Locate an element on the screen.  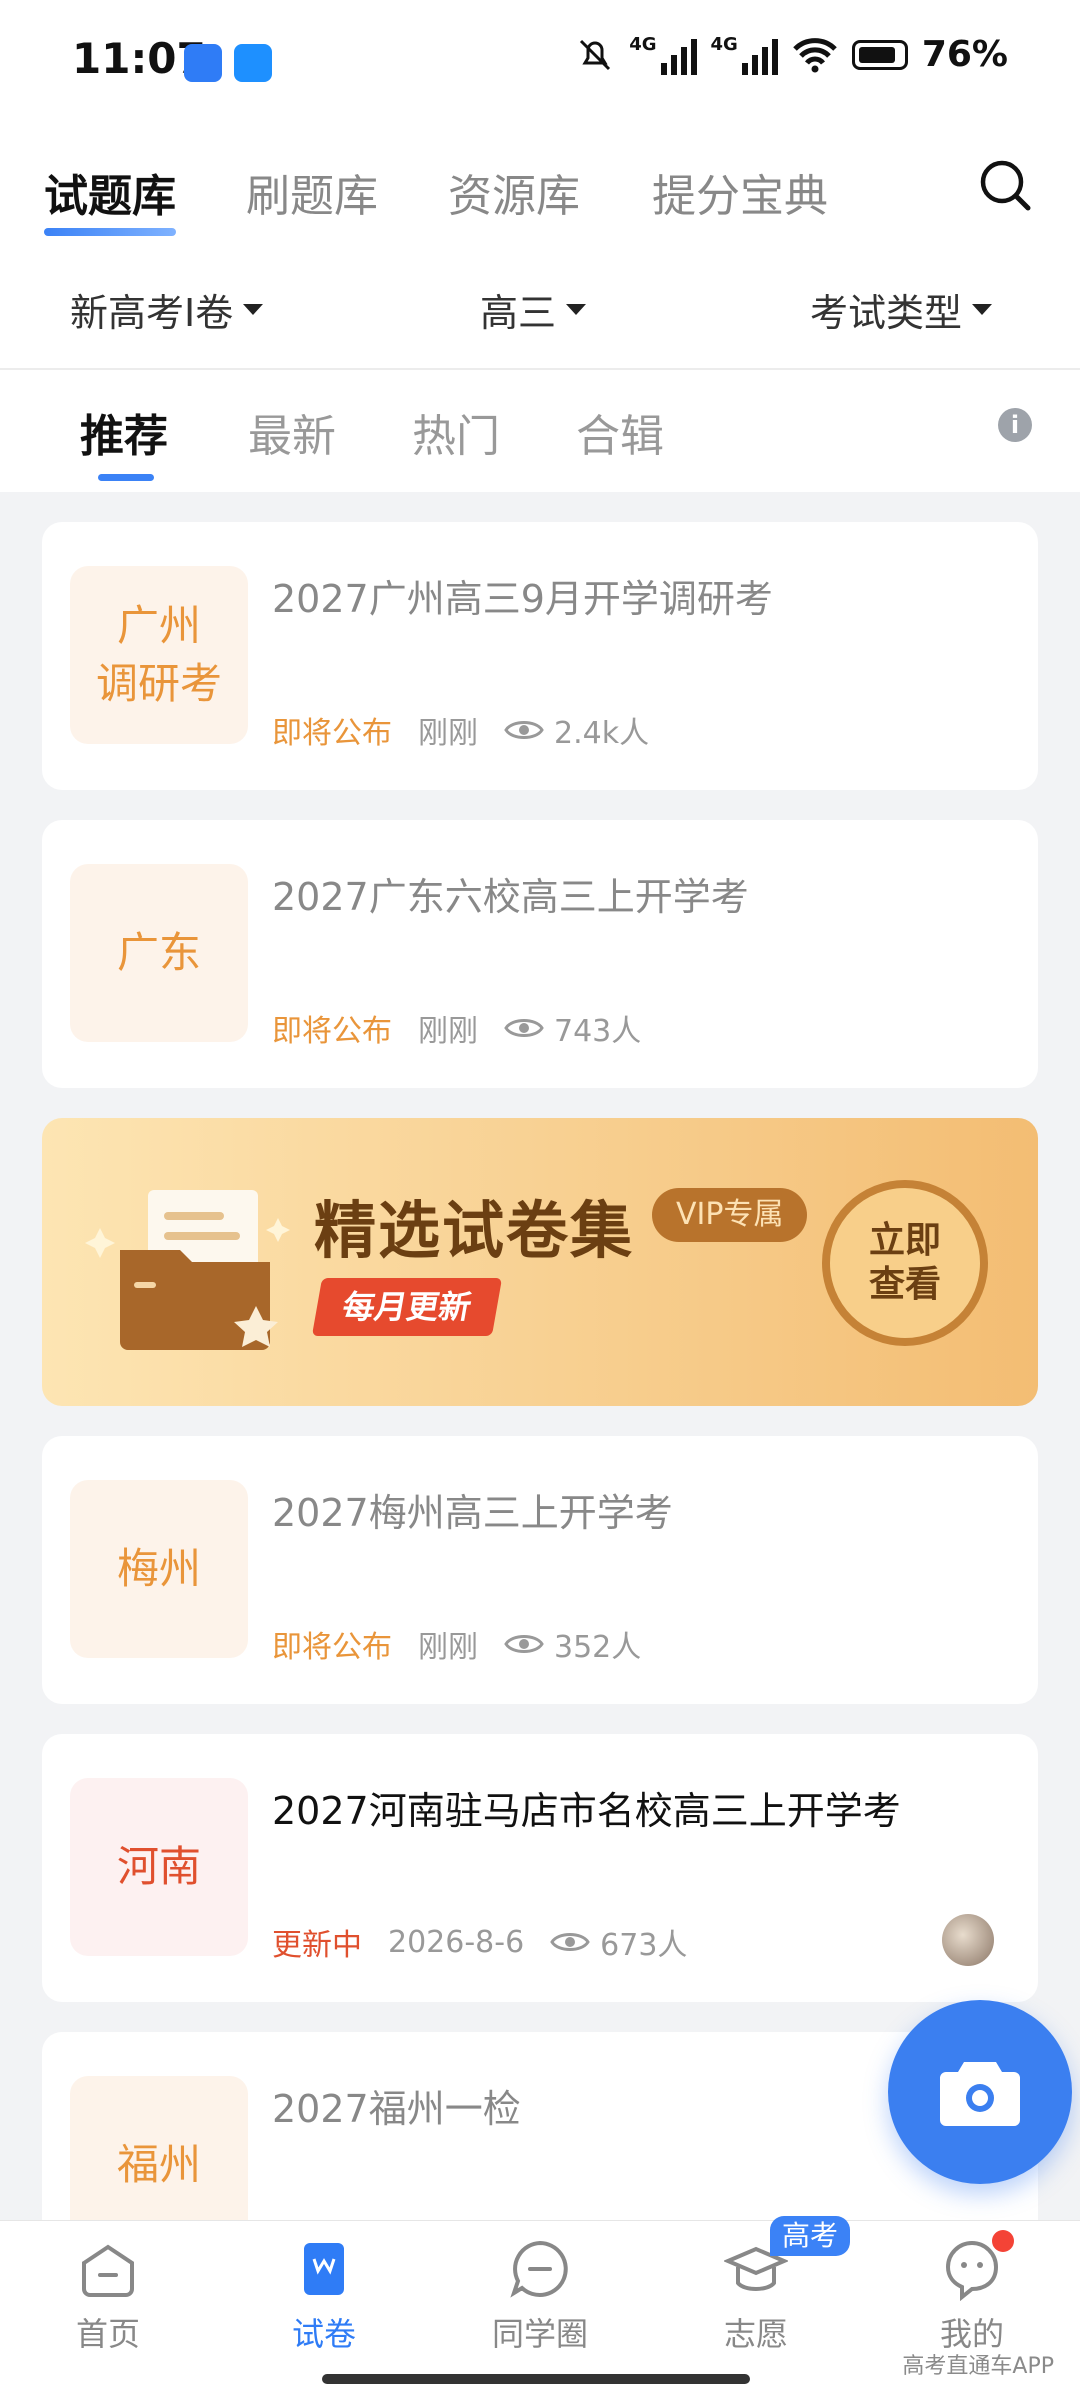
info-icon: i is located at coordinates (1015, 425).